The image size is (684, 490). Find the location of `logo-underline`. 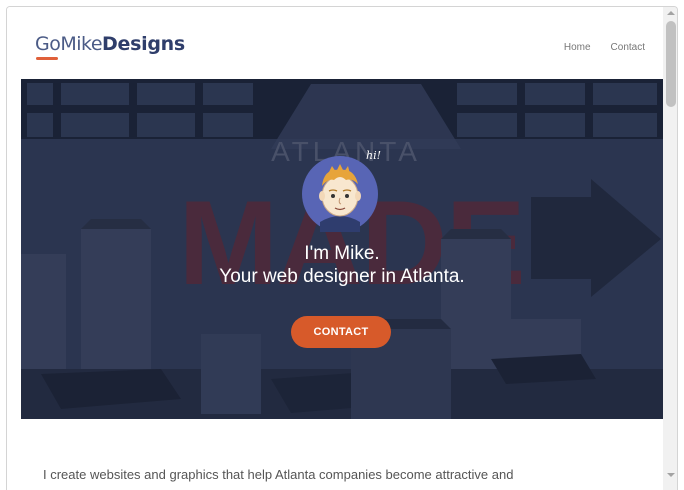

logo-underline is located at coordinates (47, 58).